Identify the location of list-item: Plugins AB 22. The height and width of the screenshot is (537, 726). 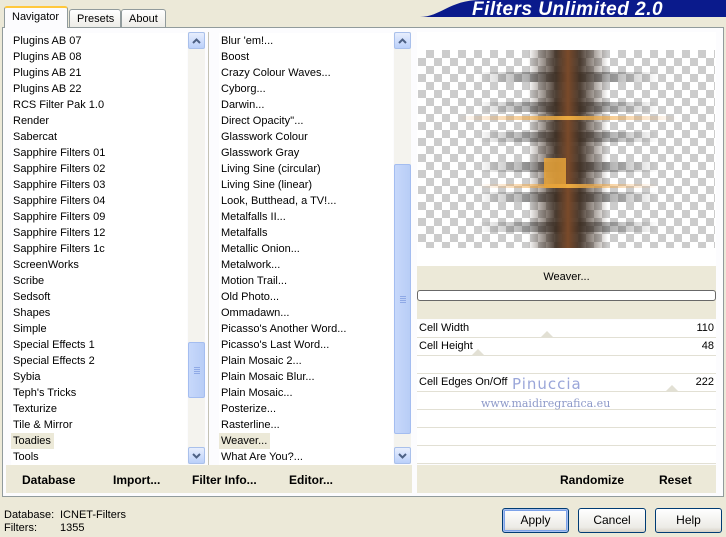
(99, 89).